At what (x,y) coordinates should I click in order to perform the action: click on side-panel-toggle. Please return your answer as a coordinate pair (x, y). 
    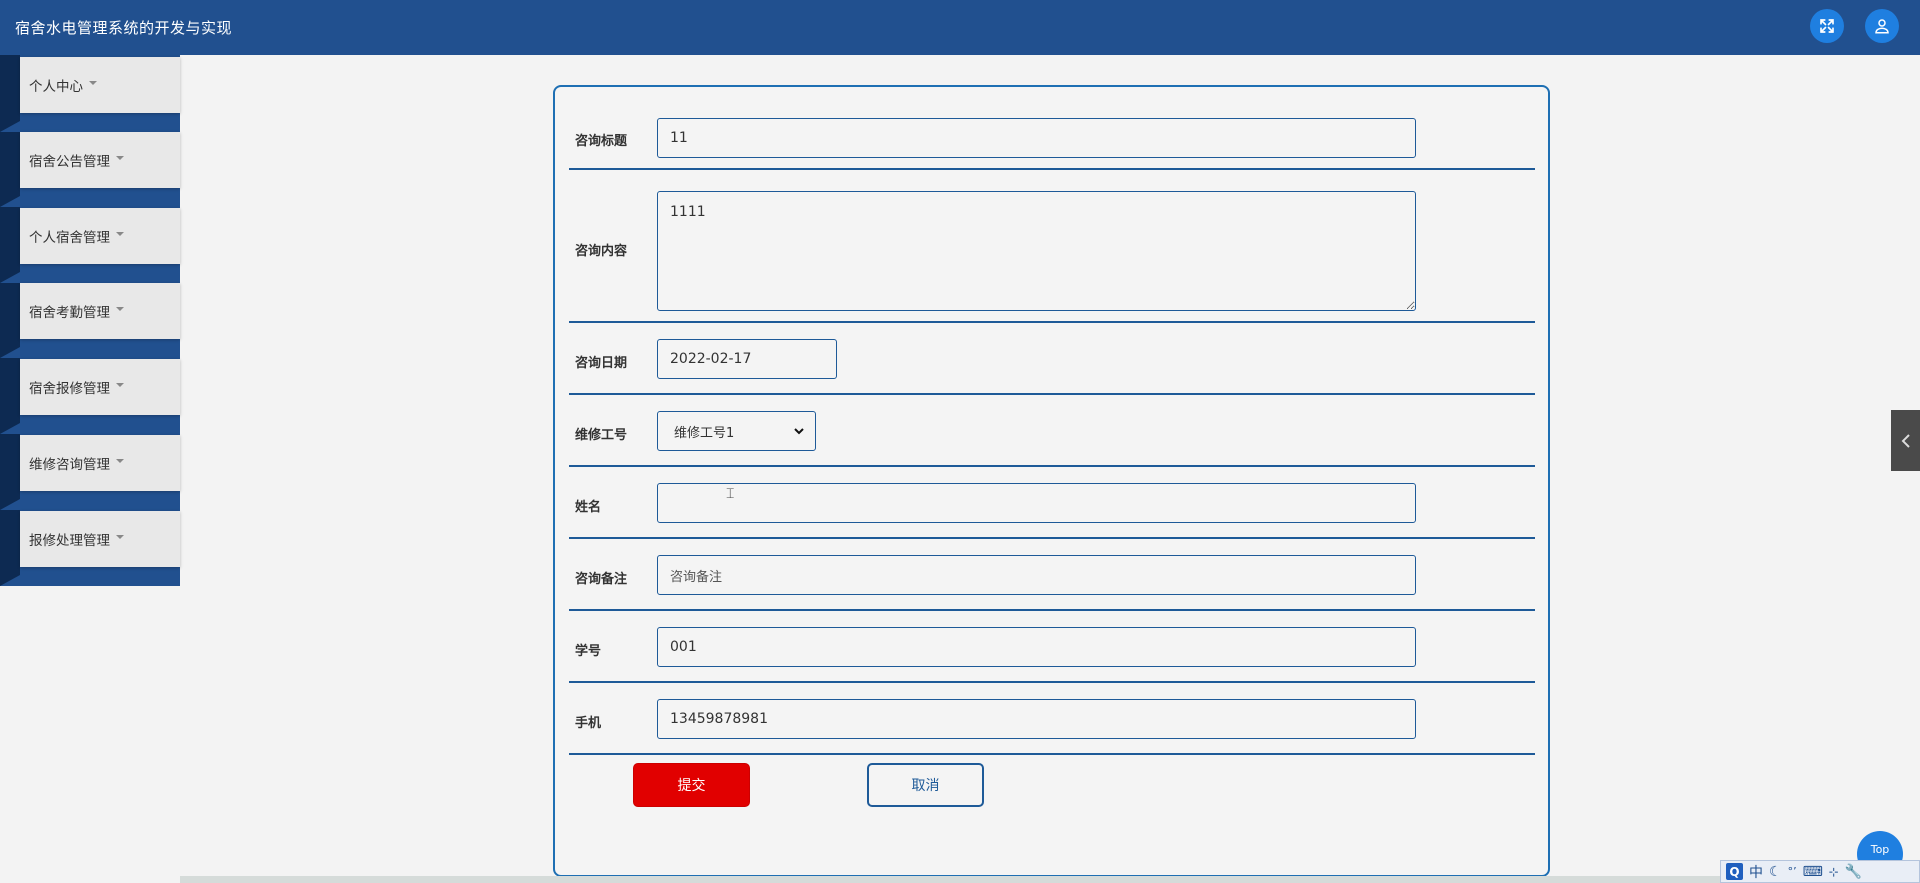
    Looking at the image, I should click on (1905, 440).